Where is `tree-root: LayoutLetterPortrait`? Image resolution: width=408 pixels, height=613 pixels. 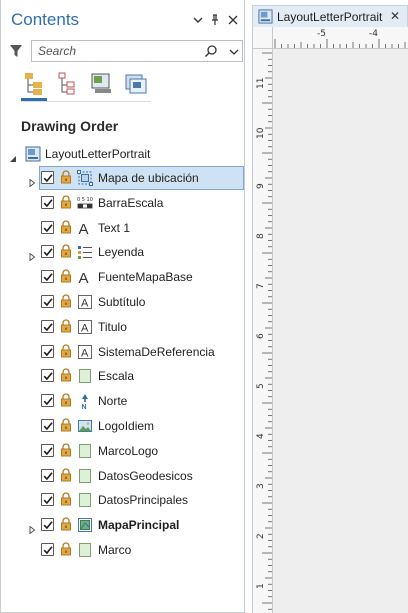 tree-root: LayoutLetterPortrait is located at coordinates (124, 155).